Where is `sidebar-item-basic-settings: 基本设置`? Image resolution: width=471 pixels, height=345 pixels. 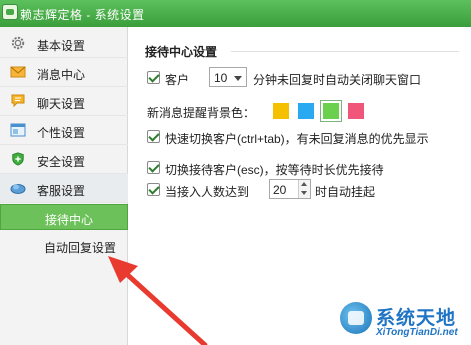 sidebar-item-basic-settings: 基本设置 is located at coordinates (64, 43).